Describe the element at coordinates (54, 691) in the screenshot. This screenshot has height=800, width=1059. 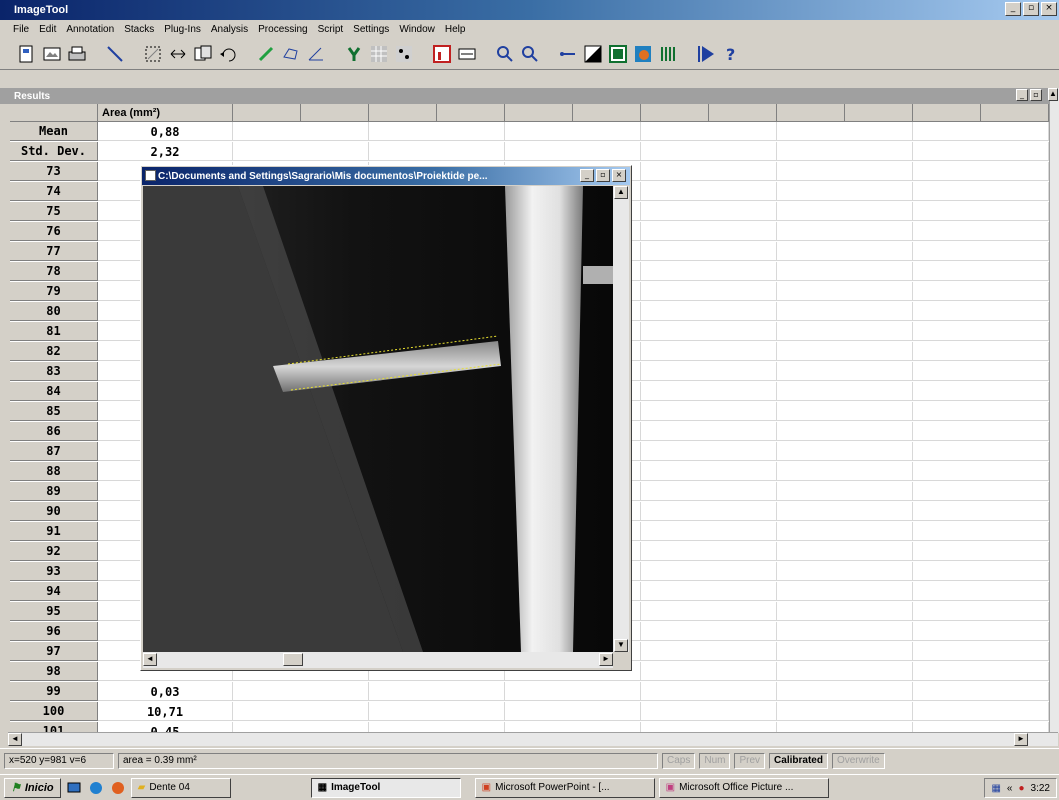
I see `row-header: 99` at that location.